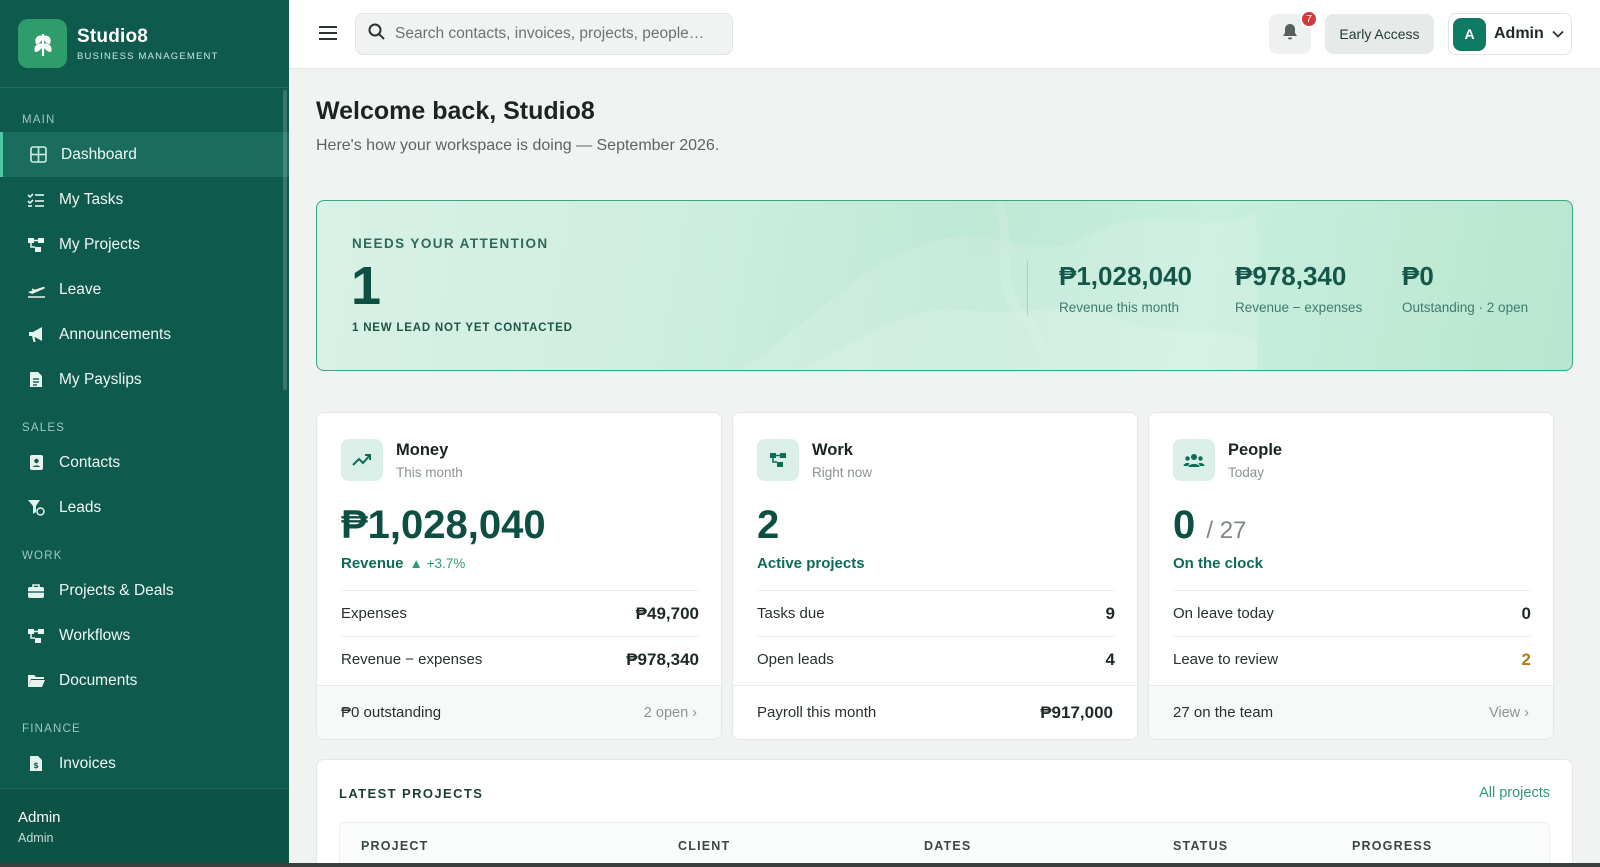 The image size is (1600, 867). I want to click on grid-icon, so click(38, 155).